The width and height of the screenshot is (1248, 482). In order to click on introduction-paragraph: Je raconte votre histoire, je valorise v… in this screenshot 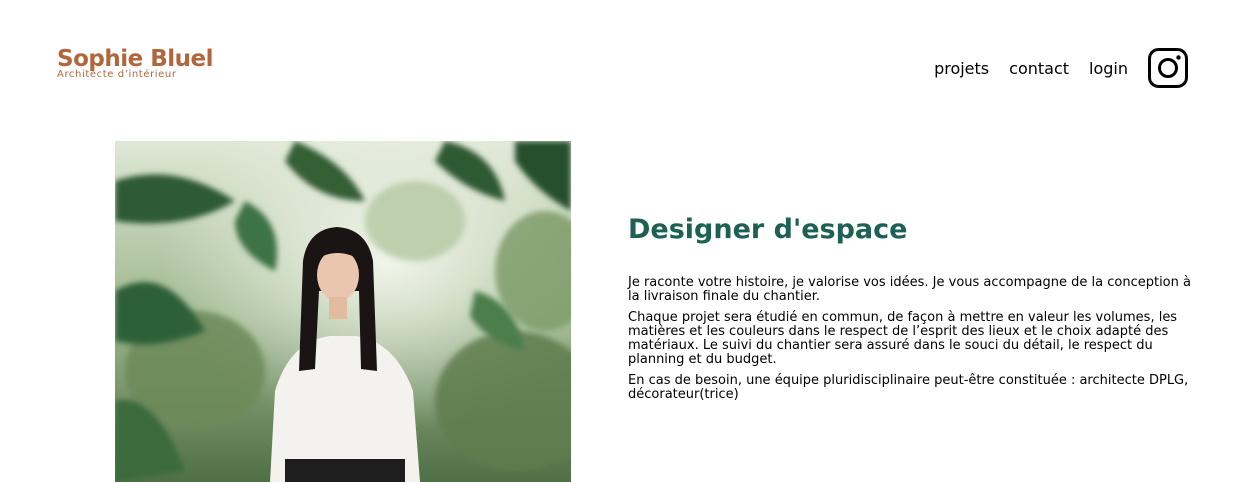, I will do `click(909, 289)`.